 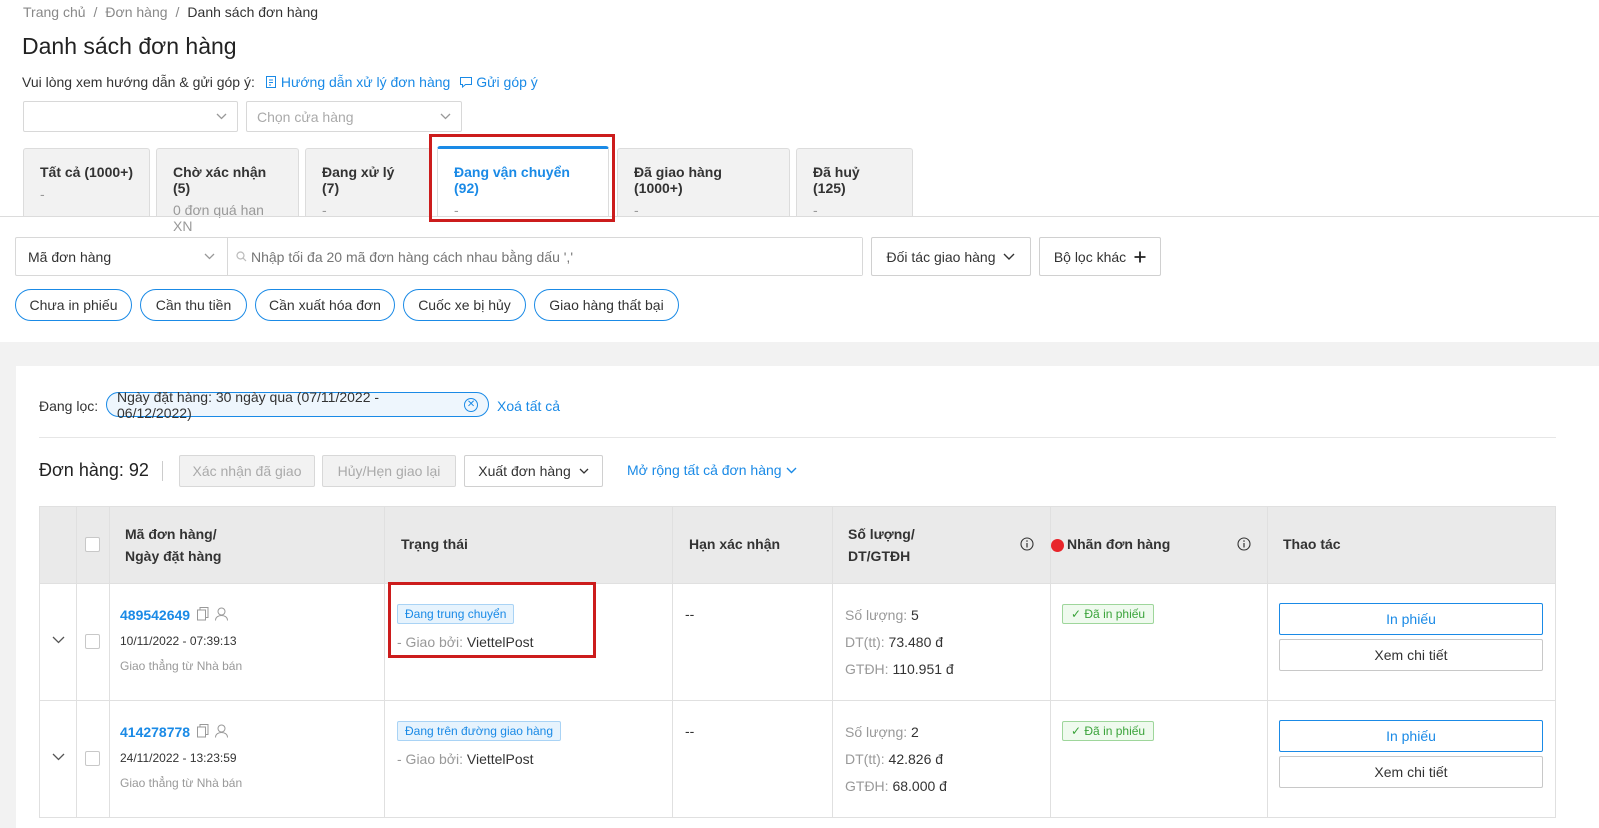 What do you see at coordinates (432, 759) in the screenshot?
I see `carrier-label: - Giao bởi:` at bounding box center [432, 759].